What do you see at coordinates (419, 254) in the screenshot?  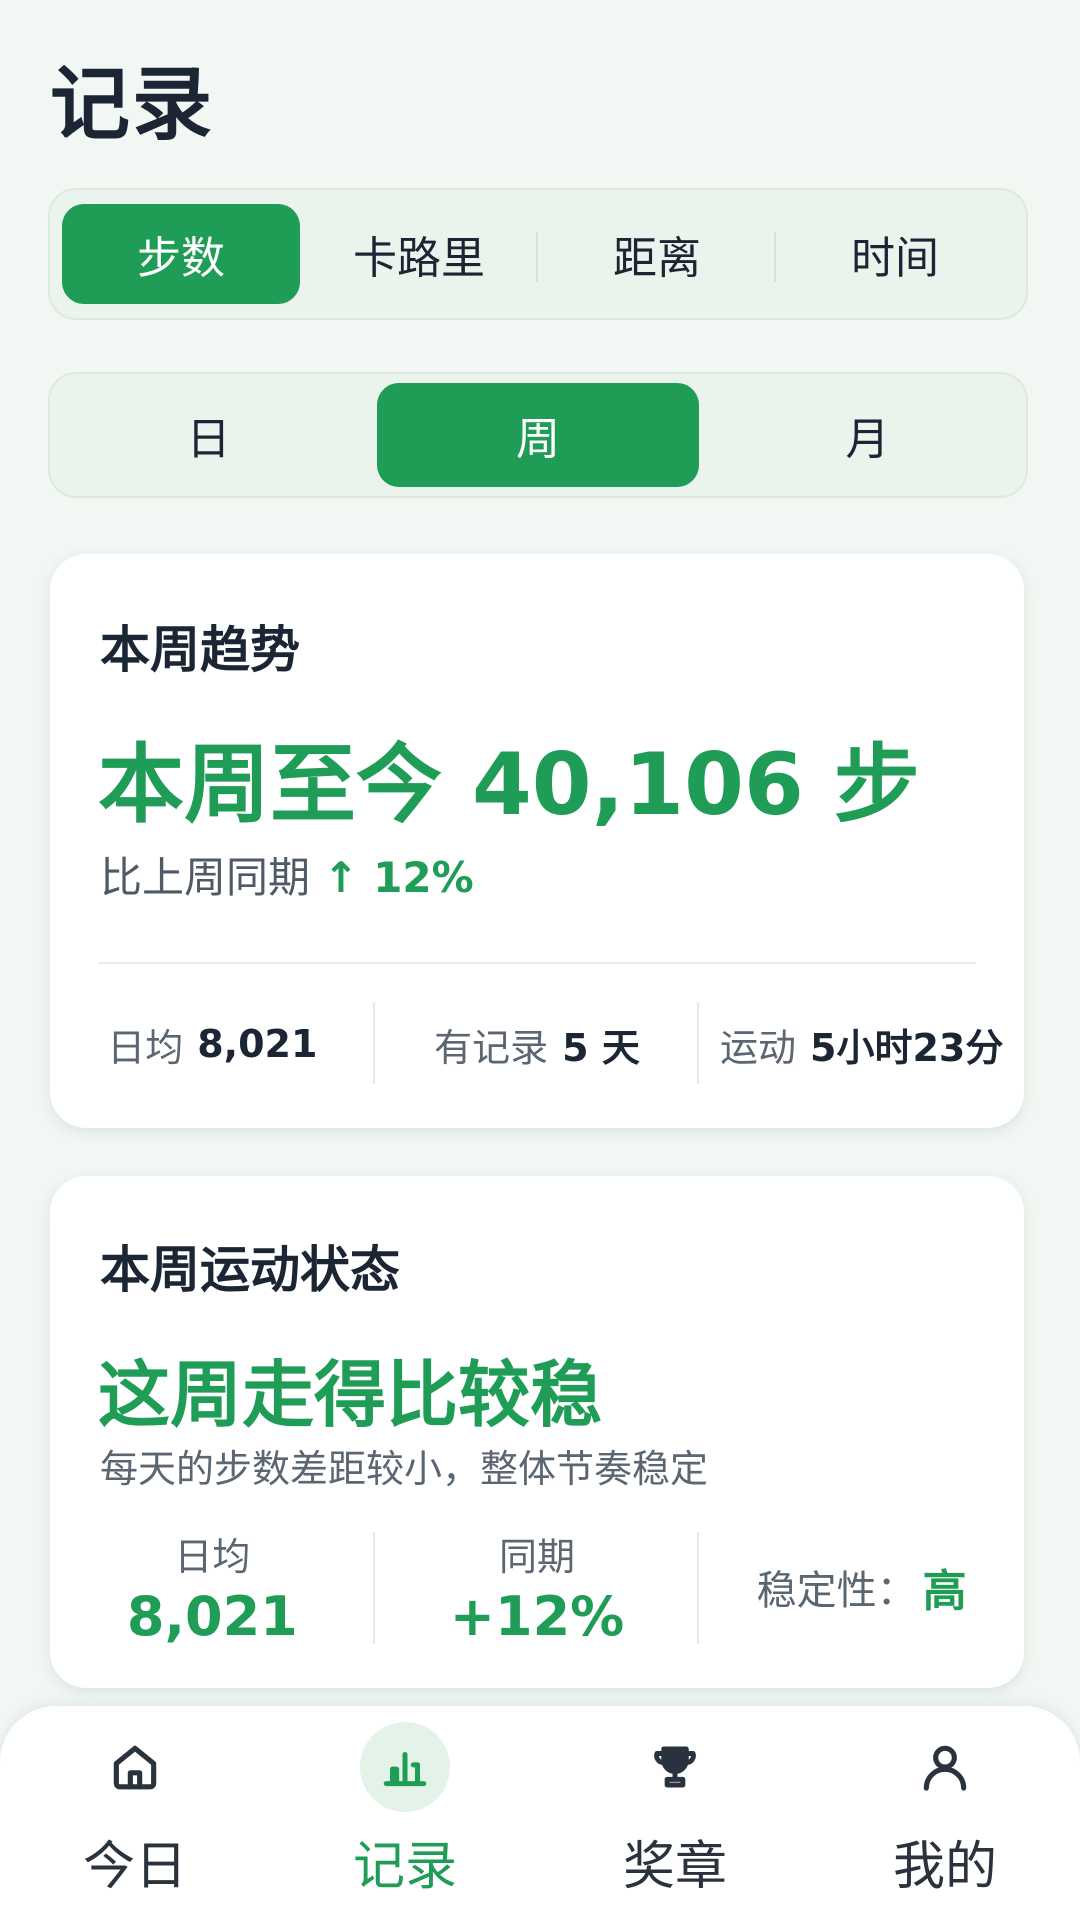 I see `tab-calories: 卡路里` at bounding box center [419, 254].